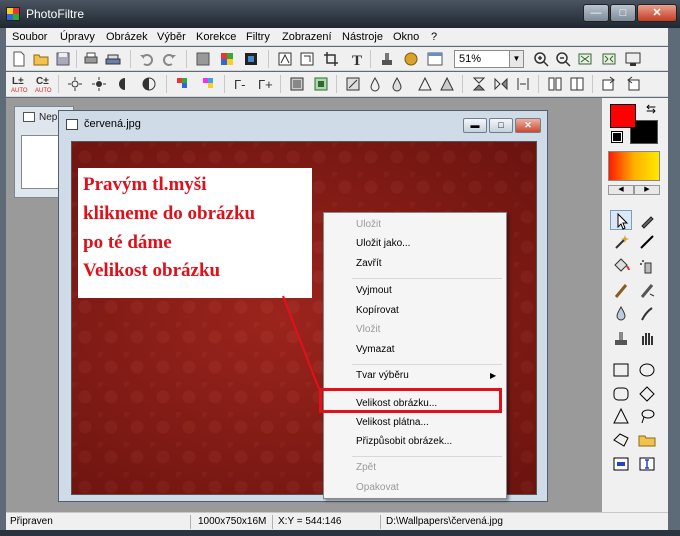  Describe the element at coordinates (382, 375) in the screenshot. I see `ctx-item-selection-shape: Tvar výběru` at that location.